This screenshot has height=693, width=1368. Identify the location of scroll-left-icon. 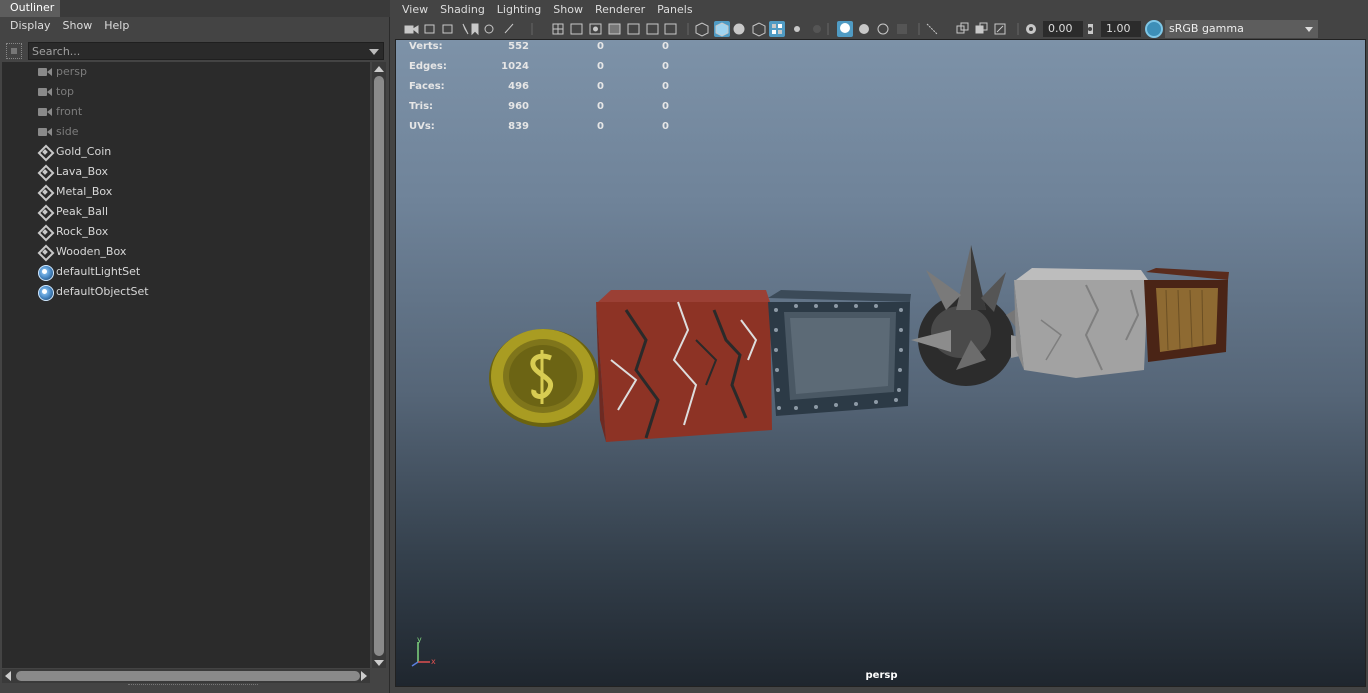
(8, 676).